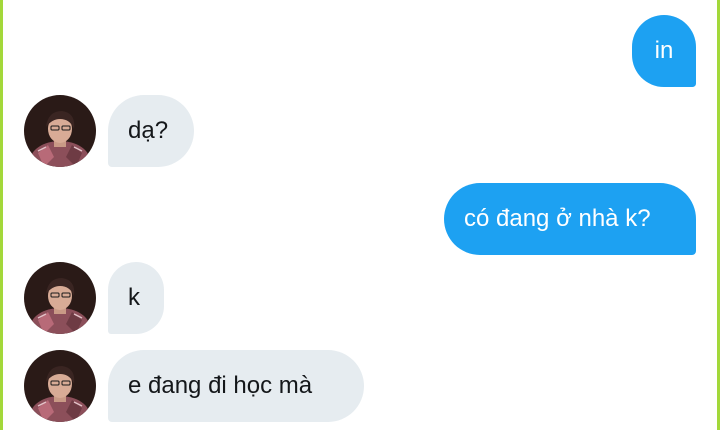 This screenshot has height=430, width=720. Describe the element at coordinates (236, 386) in the screenshot. I see `message-bubble-incoming: e đang đi học mà` at that location.